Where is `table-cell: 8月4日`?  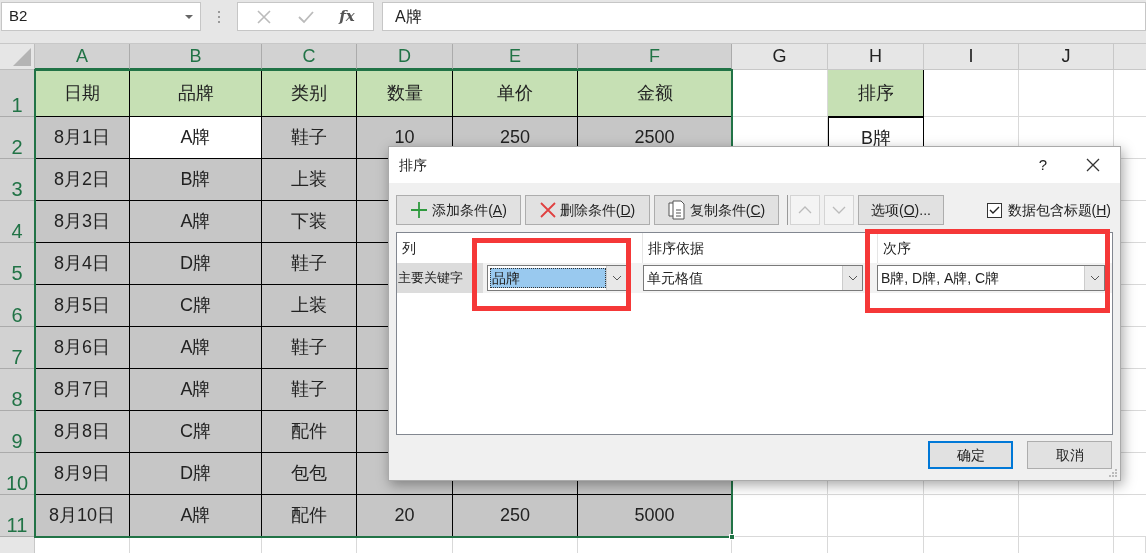
table-cell: 8月4日 is located at coordinates (82, 264).